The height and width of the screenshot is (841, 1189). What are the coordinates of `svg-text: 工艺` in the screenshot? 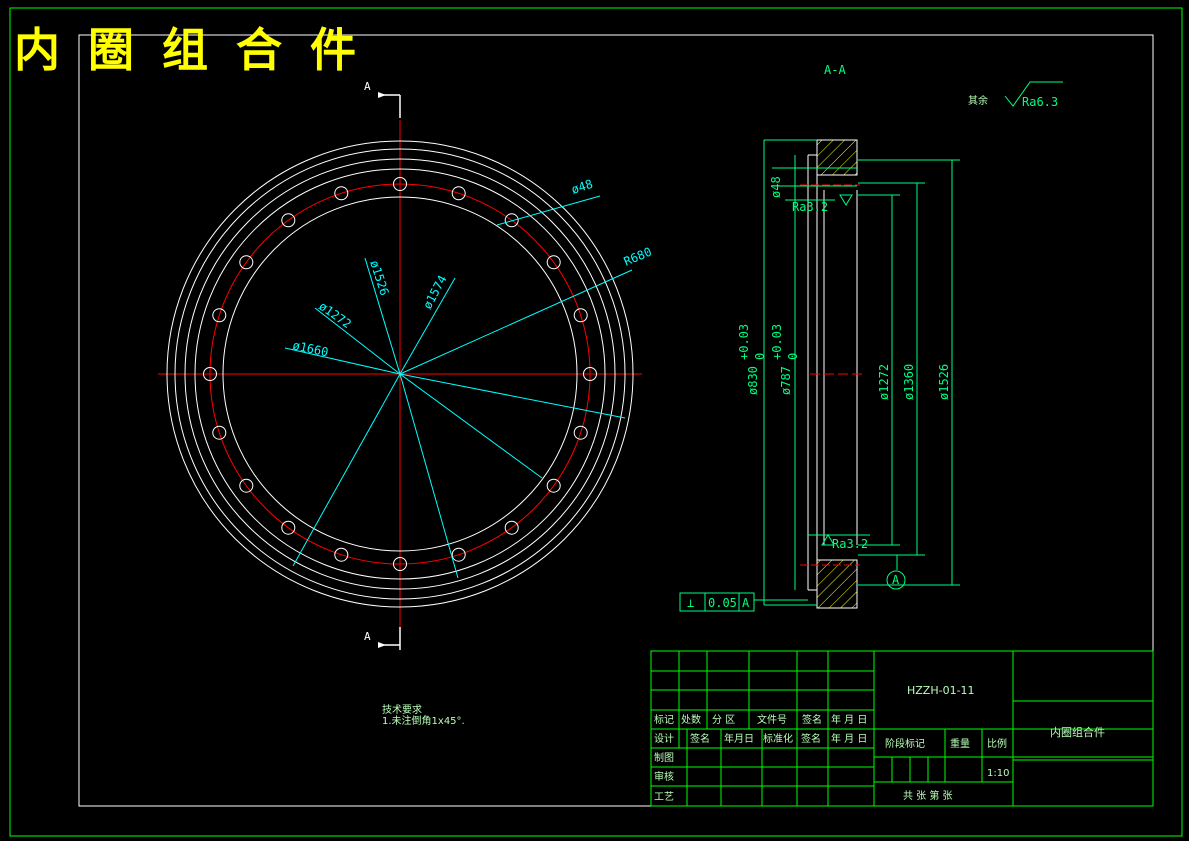 It's located at (664, 797).